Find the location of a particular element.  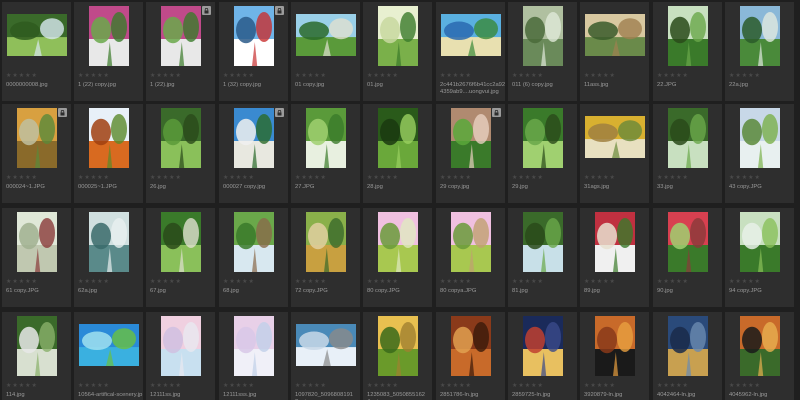

thumbnail-garden is located at coordinates (326, 140).